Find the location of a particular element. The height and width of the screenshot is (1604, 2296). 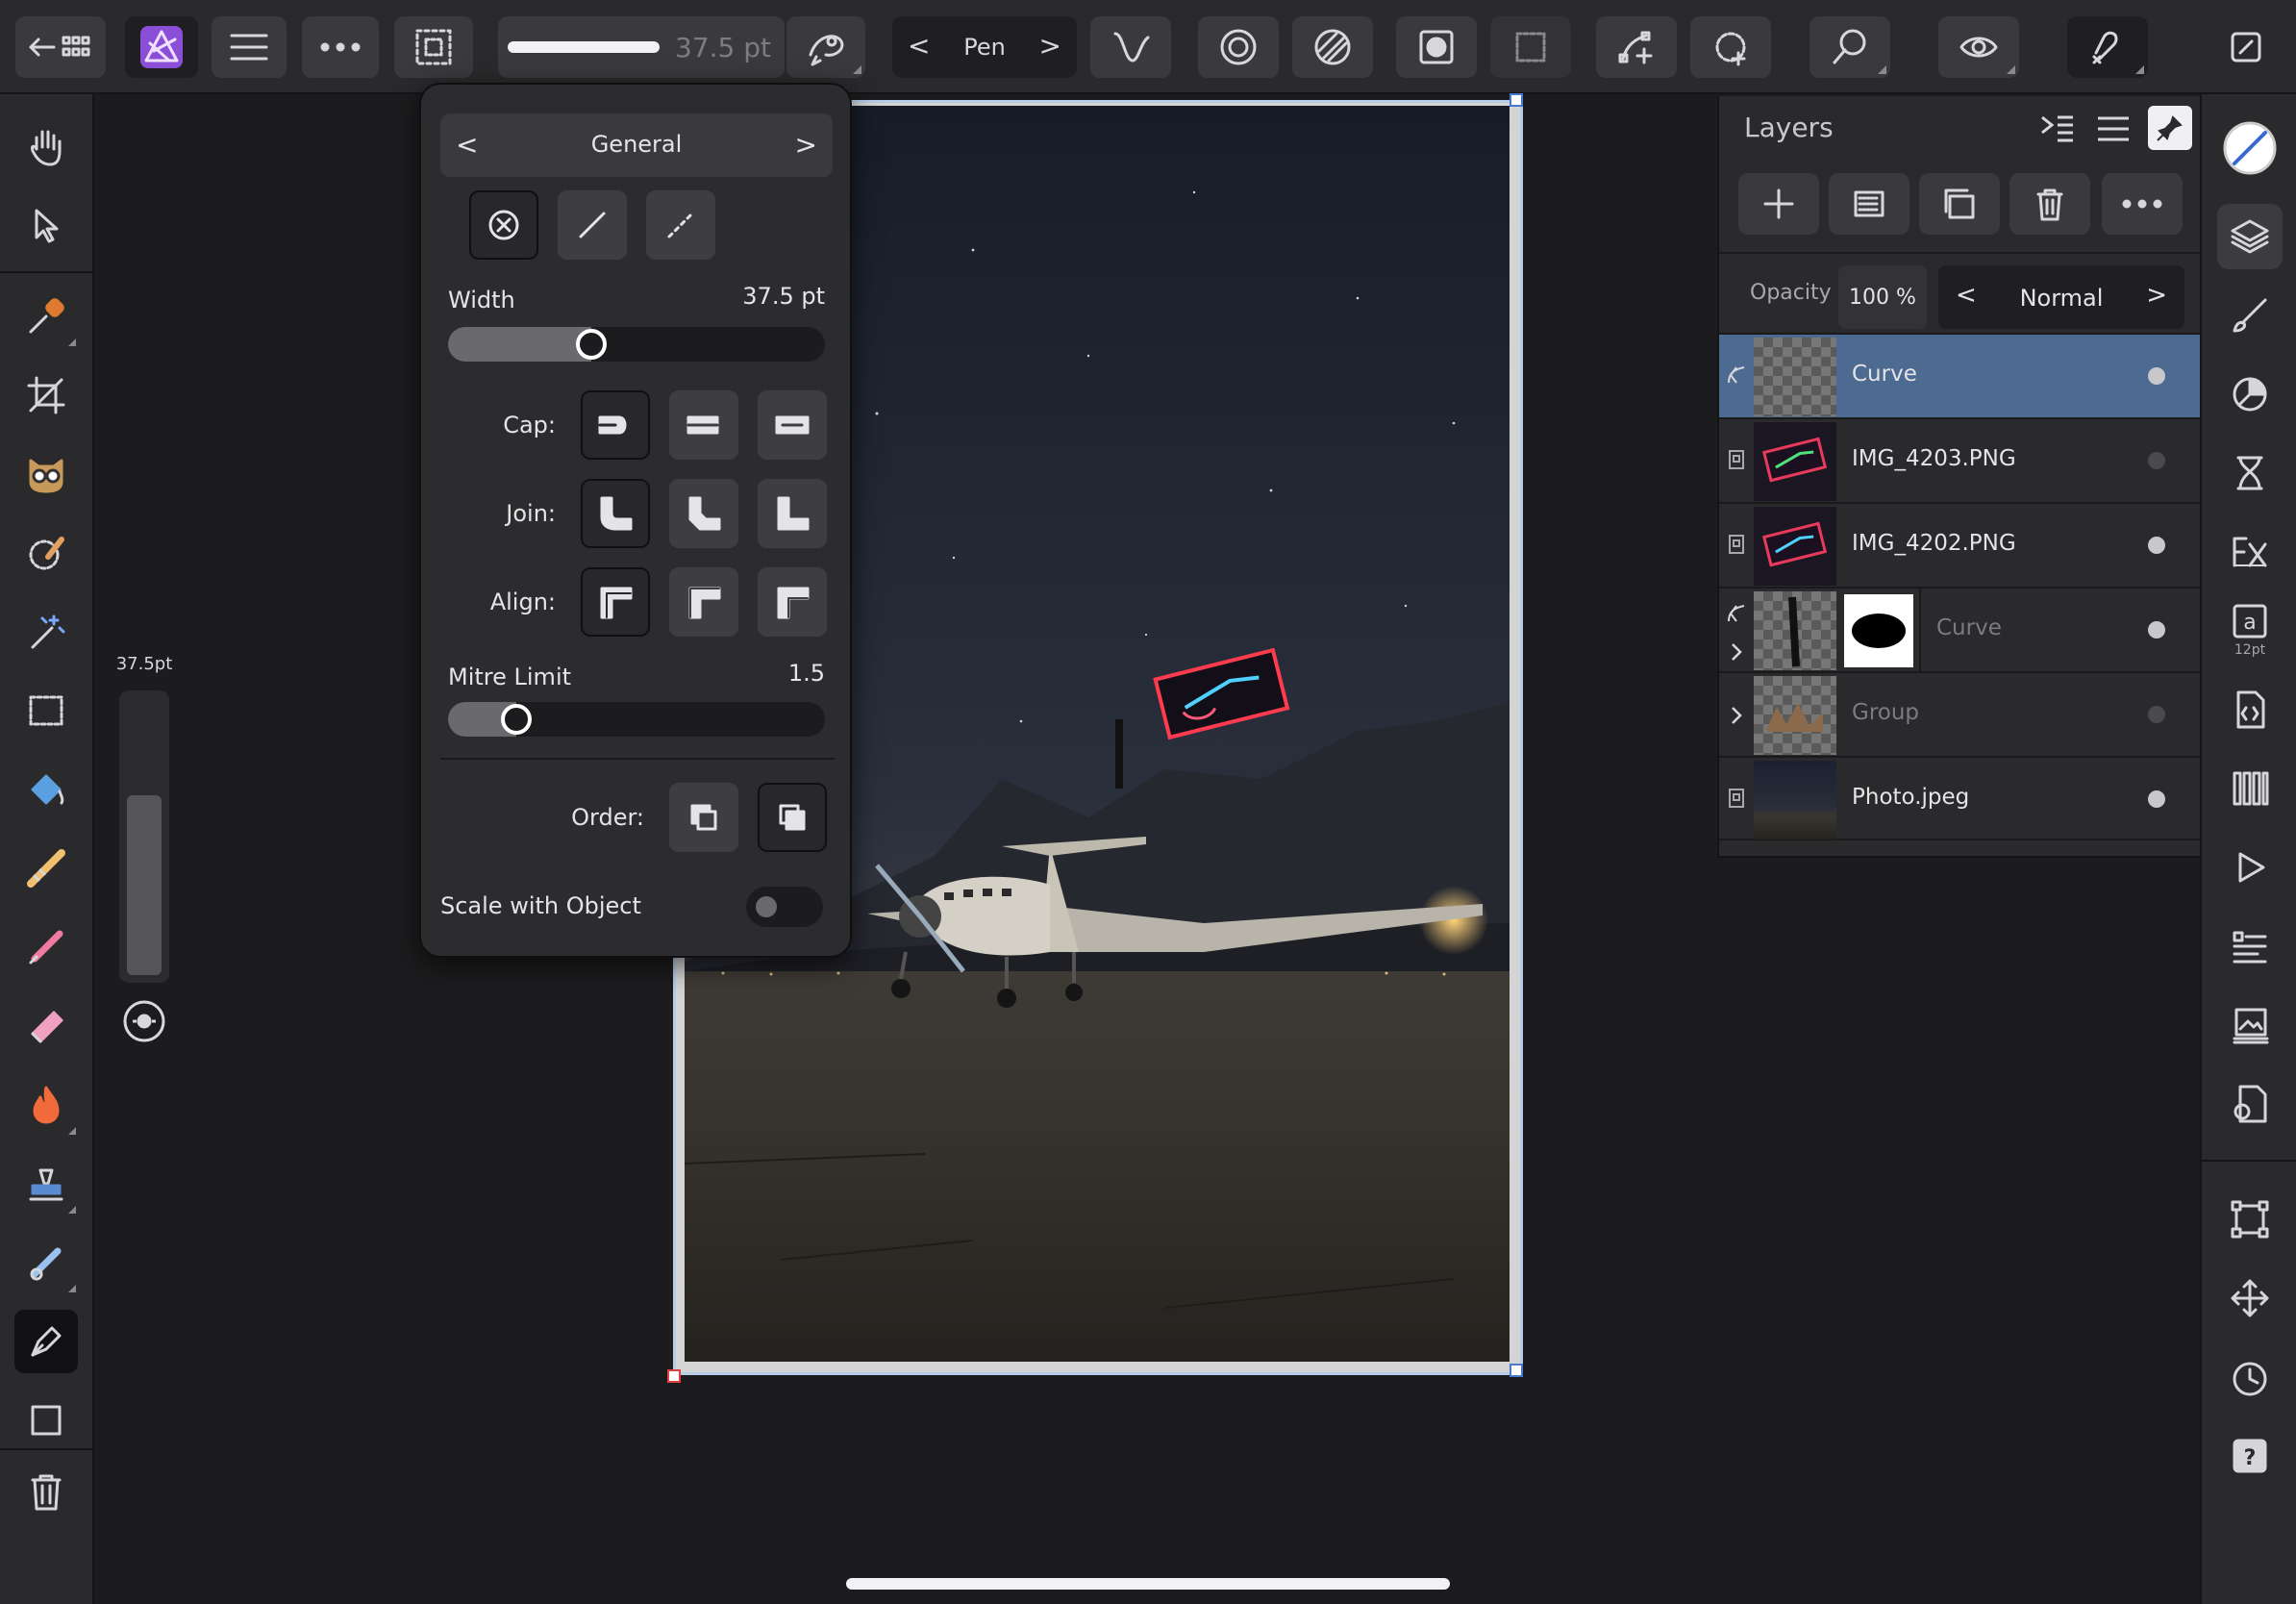

red-eye-tool is located at coordinates (46, 474).